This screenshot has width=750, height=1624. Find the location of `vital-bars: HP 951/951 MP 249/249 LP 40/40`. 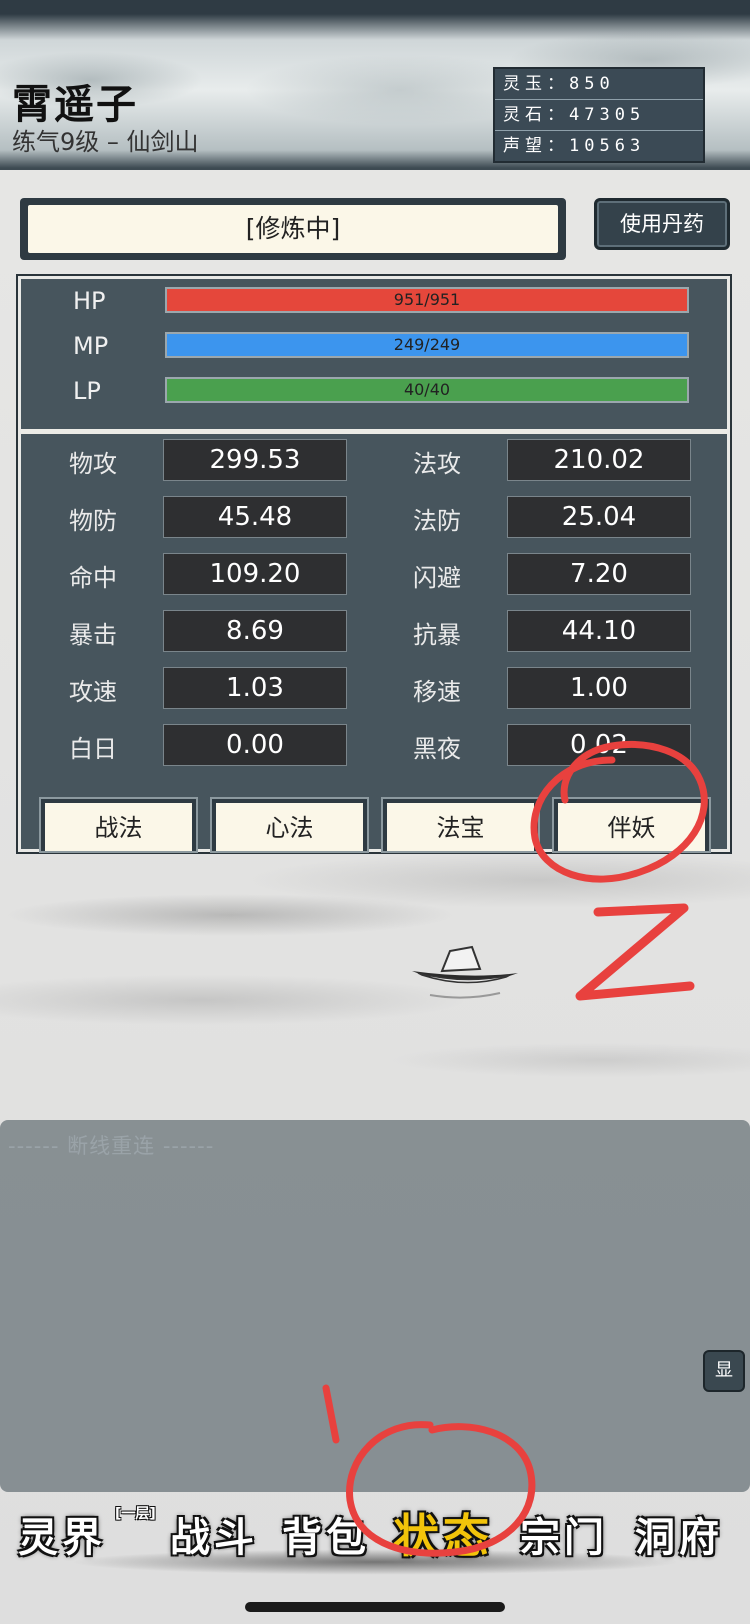

vital-bars: HP 951/951 MP 249/249 LP 40/40 is located at coordinates (374, 354).